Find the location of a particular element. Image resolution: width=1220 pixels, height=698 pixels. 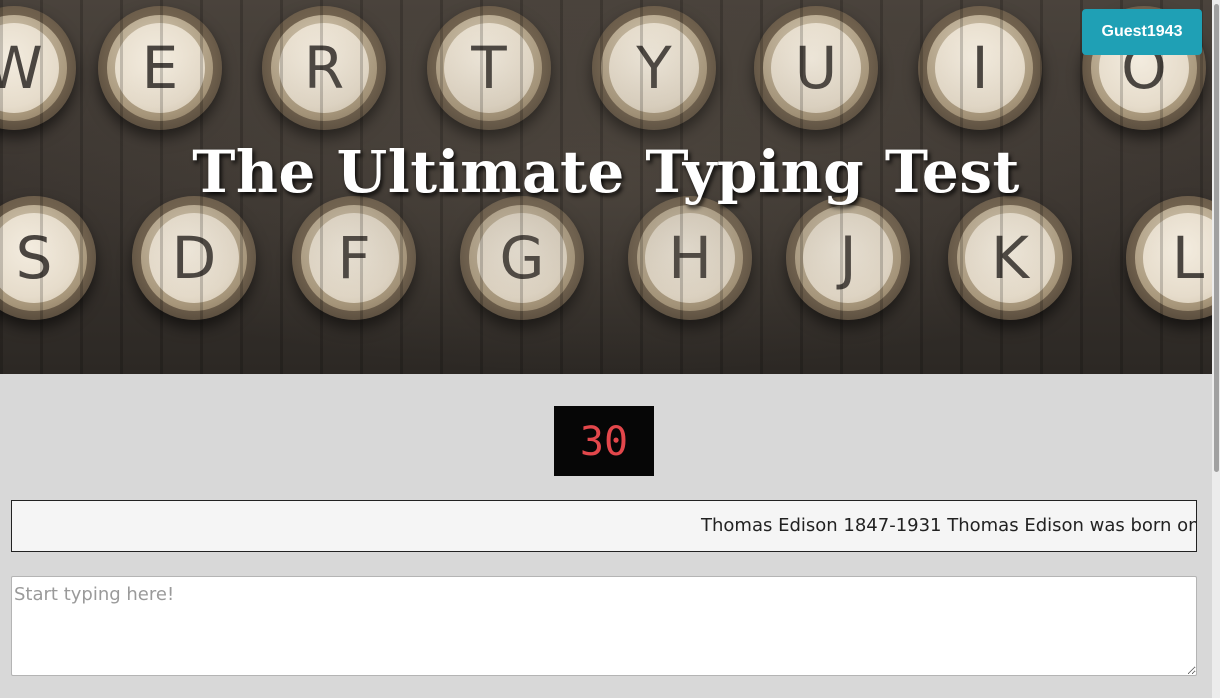

user-account-button: Guest1943 is located at coordinates (1142, 32).